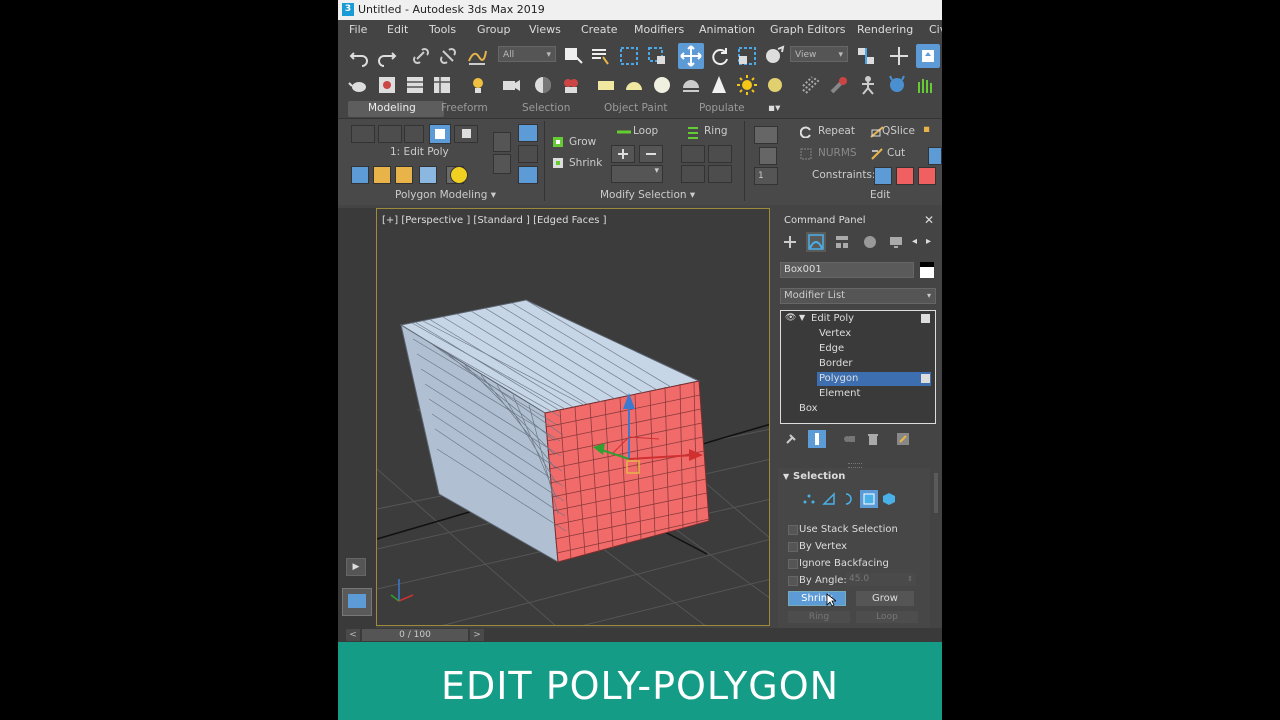 This screenshot has height=720, width=1280. Describe the element at coordinates (836, 131) in the screenshot. I see `repeat-button: Repeat` at that location.